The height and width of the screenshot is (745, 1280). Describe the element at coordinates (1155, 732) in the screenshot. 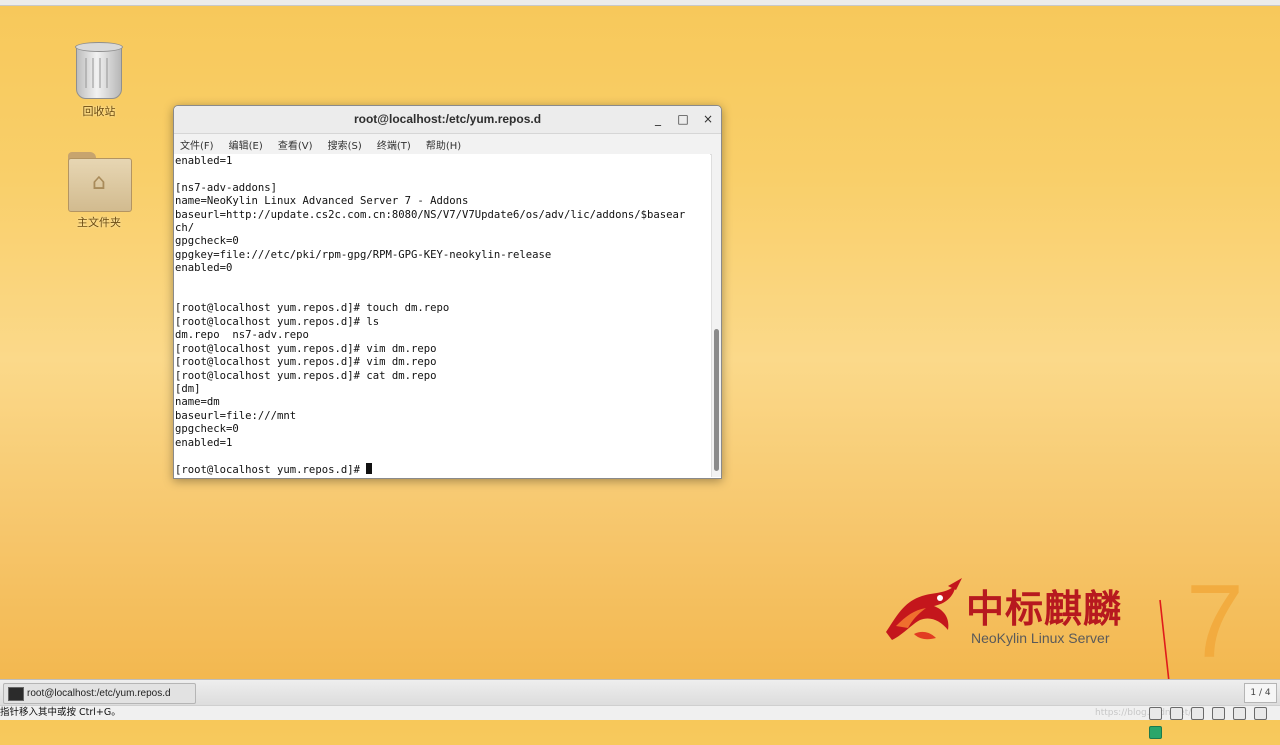

I see `vm-tools-icon` at that location.